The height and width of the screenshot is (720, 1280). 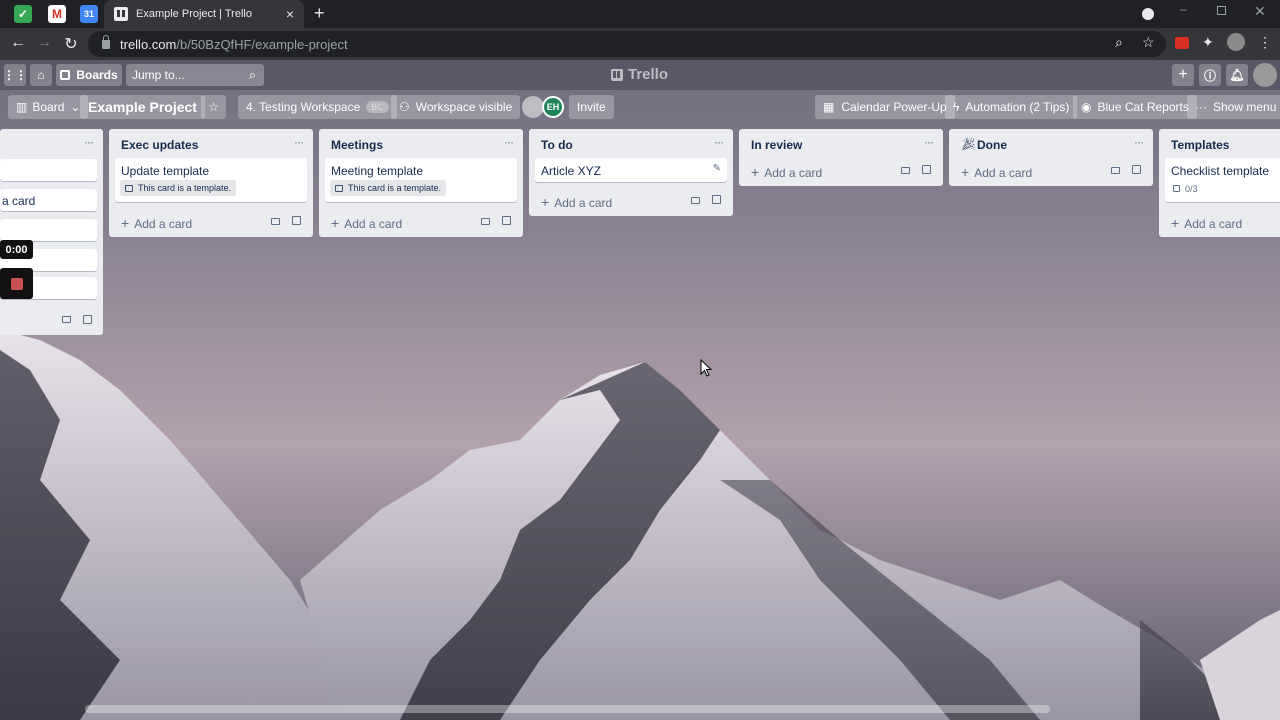 I want to click on window-close-icon: ✕, so click(x=1260, y=11).